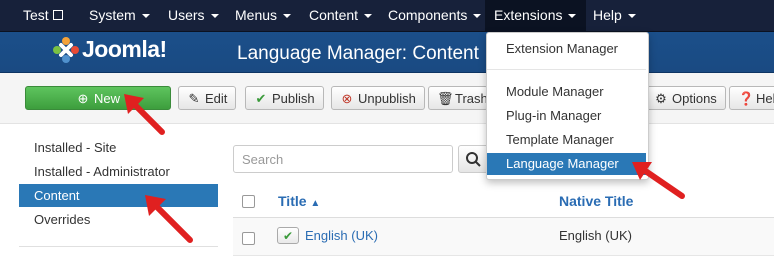  What do you see at coordinates (66, 50) in the screenshot?
I see `joomla-logo-icon` at bounding box center [66, 50].